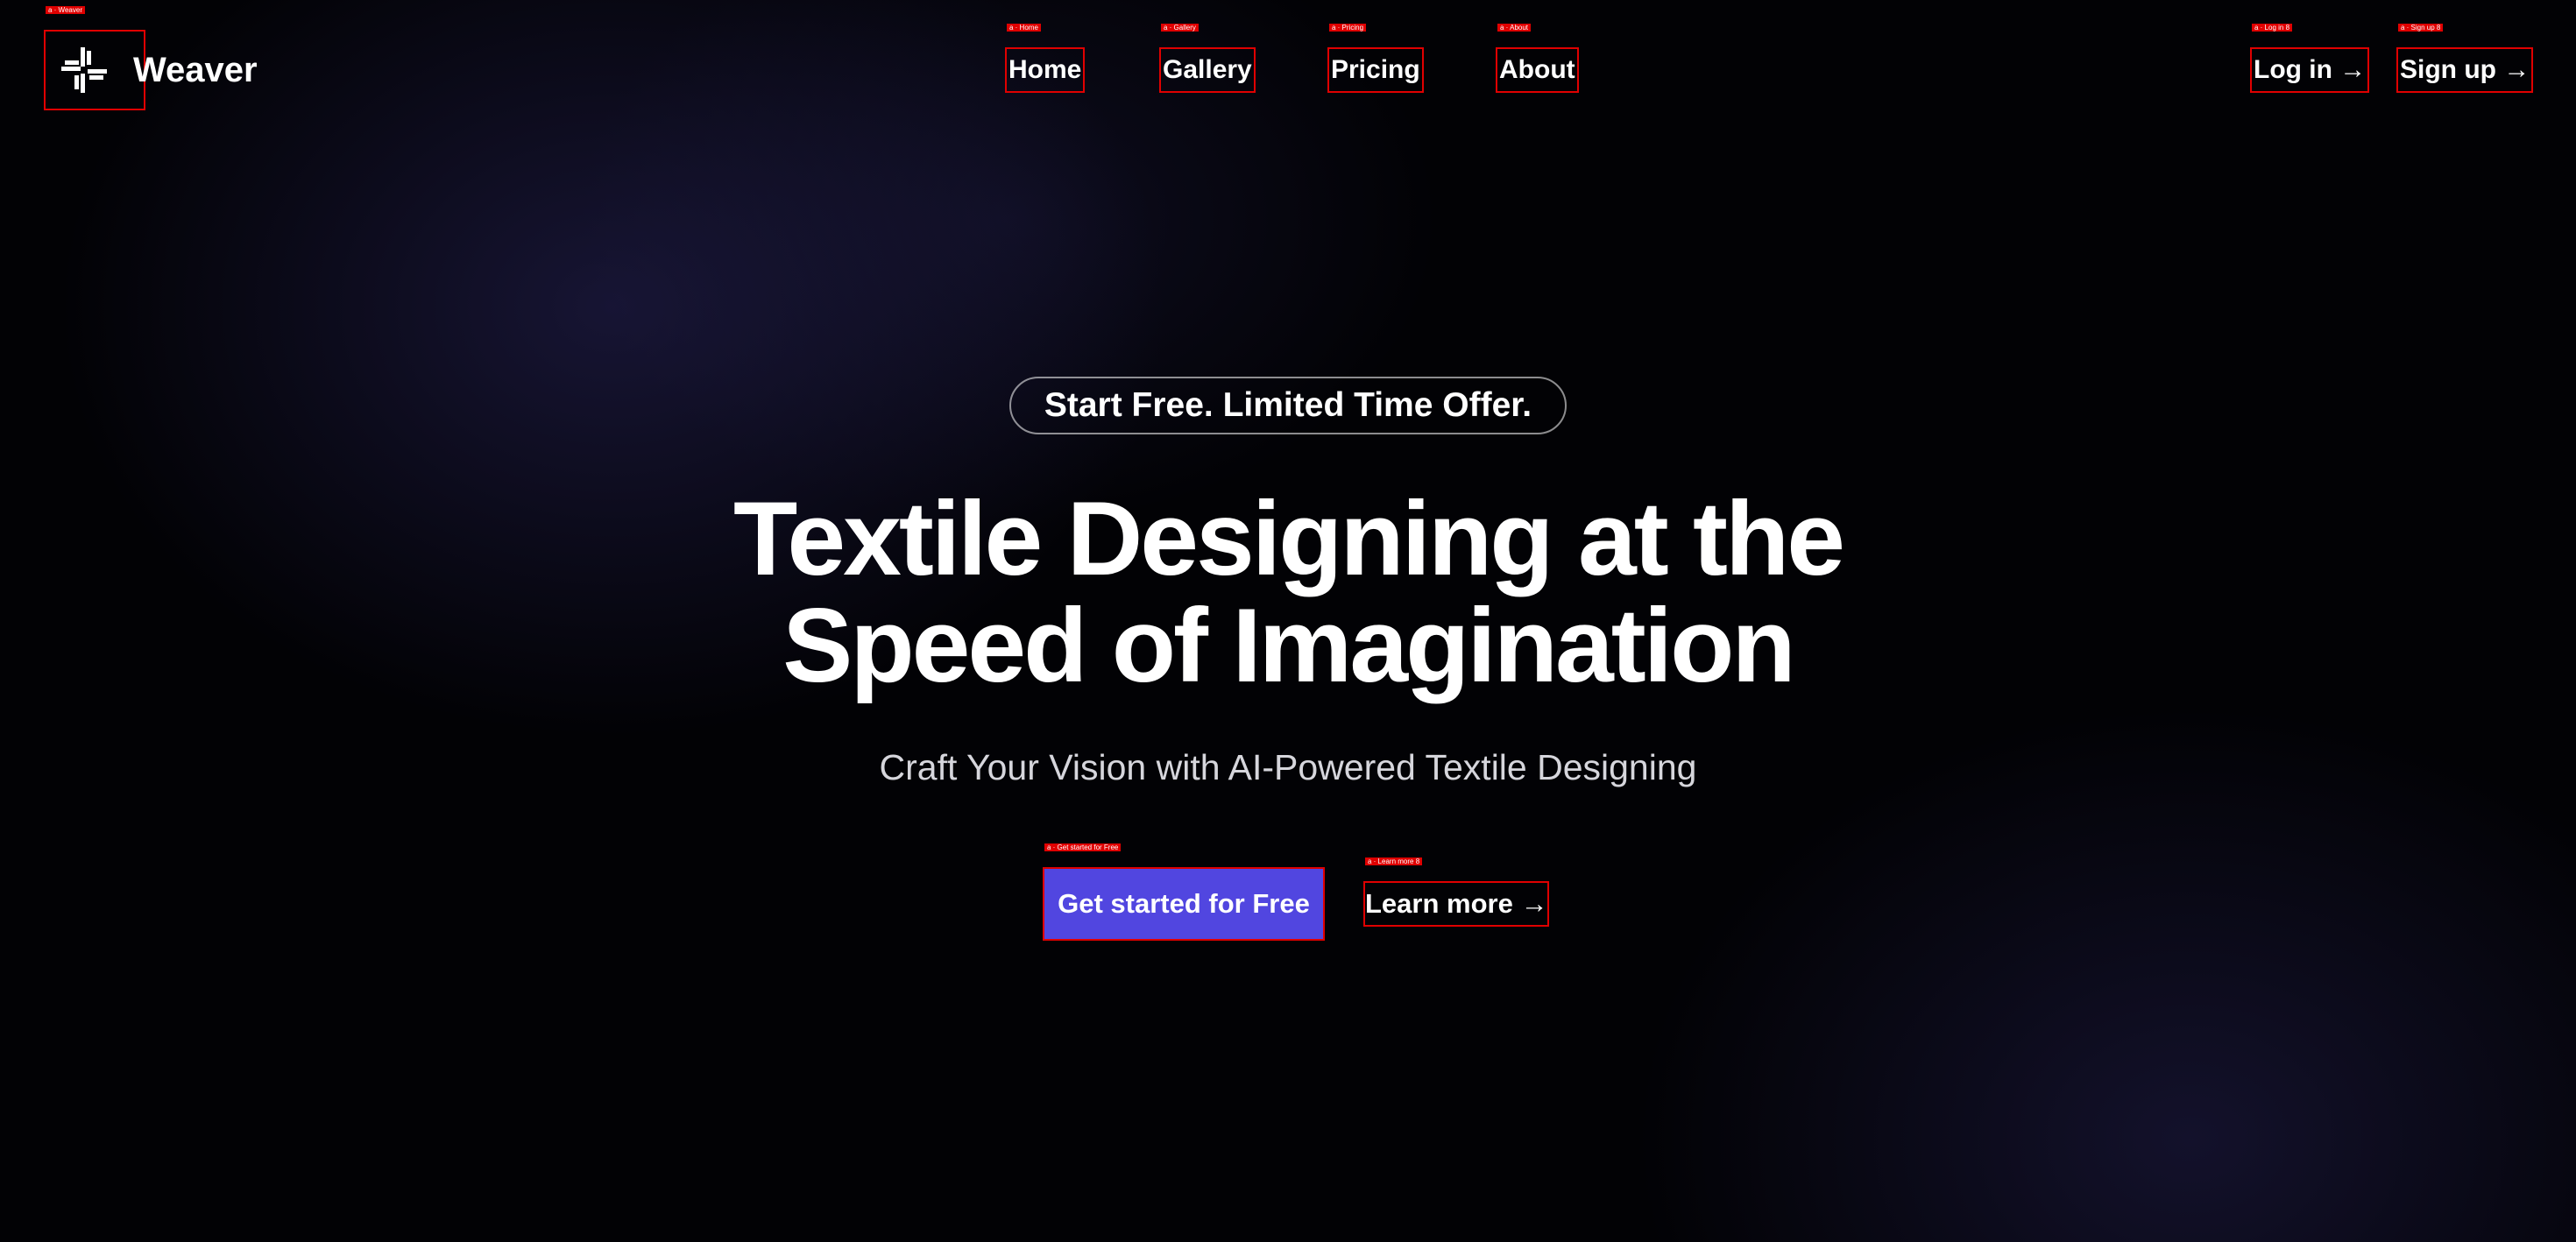 Image resolution: width=2576 pixels, height=1242 pixels. I want to click on offer-badge: Start Free. Limited Time Offer., so click(1288, 405).